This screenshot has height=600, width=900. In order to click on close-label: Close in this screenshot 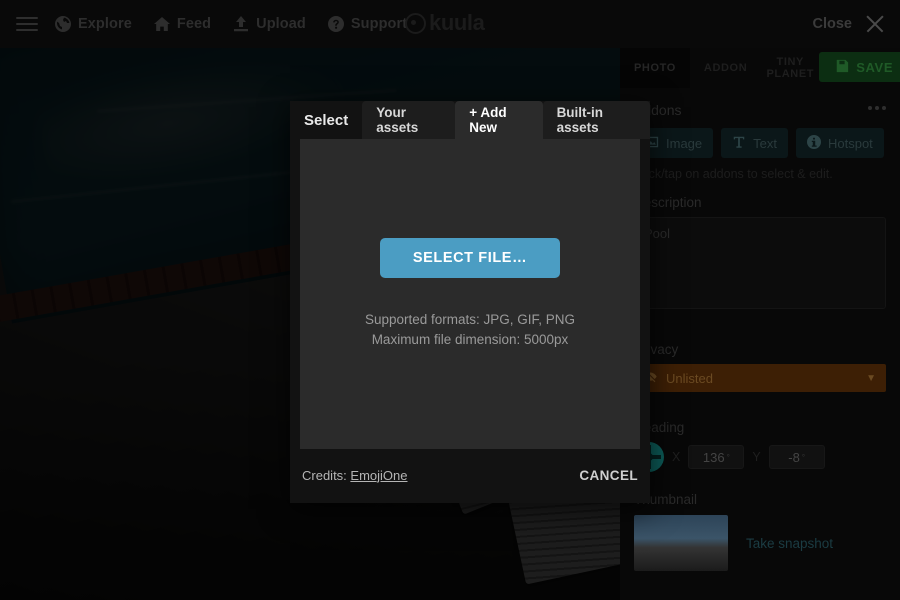, I will do `click(832, 24)`.